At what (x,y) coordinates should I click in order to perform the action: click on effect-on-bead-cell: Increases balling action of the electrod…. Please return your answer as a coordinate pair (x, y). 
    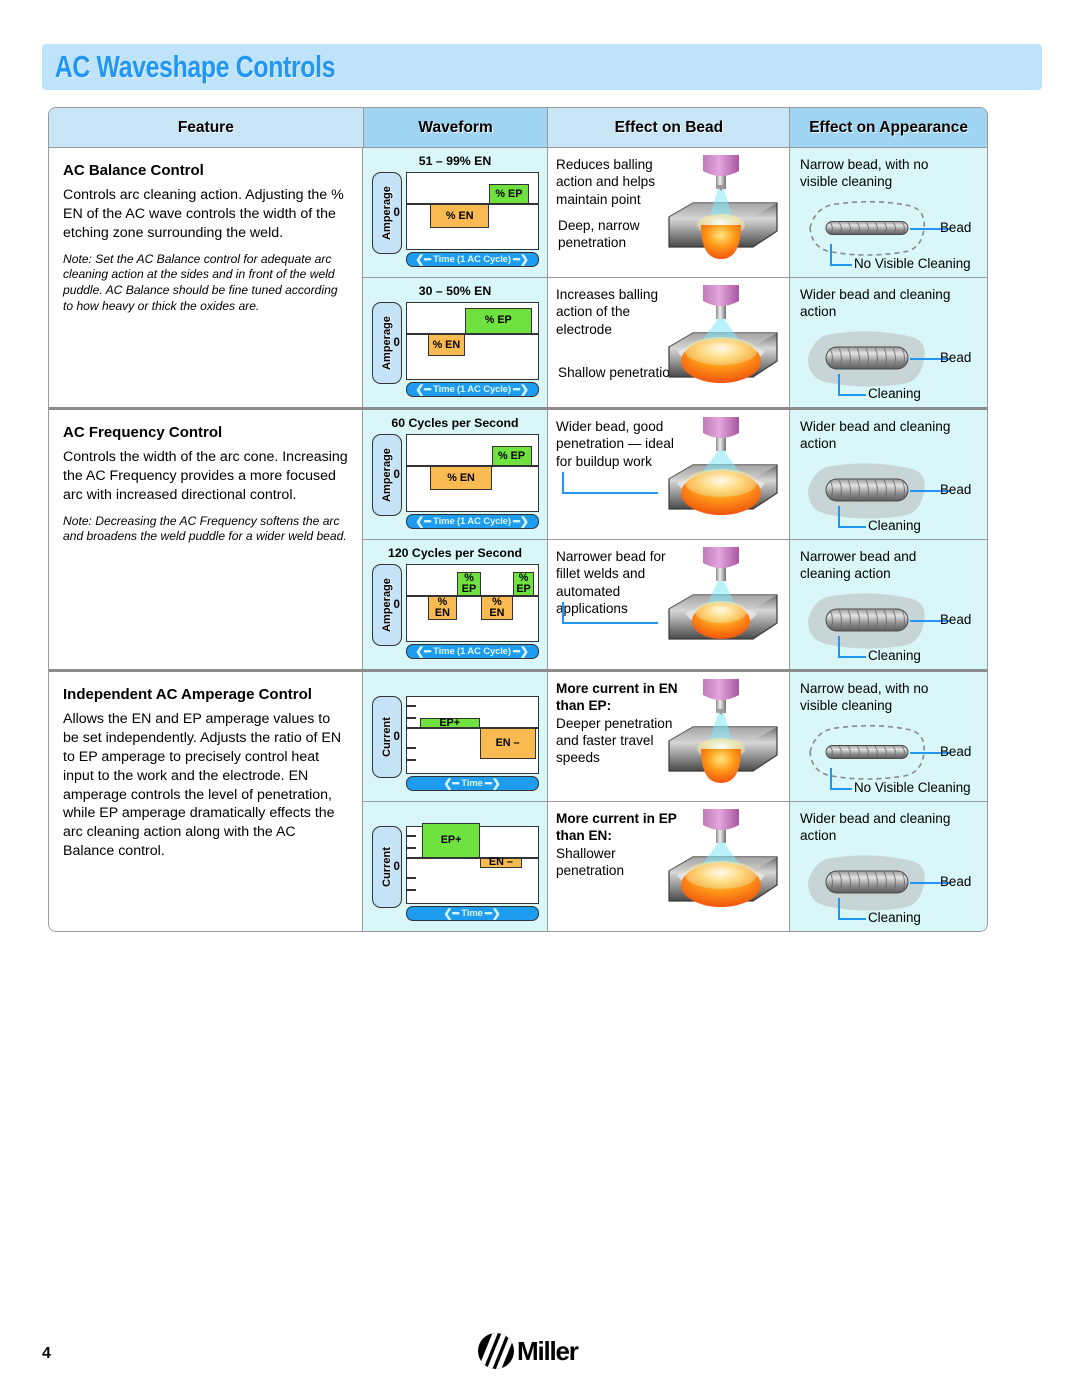
    Looking at the image, I should click on (669, 342).